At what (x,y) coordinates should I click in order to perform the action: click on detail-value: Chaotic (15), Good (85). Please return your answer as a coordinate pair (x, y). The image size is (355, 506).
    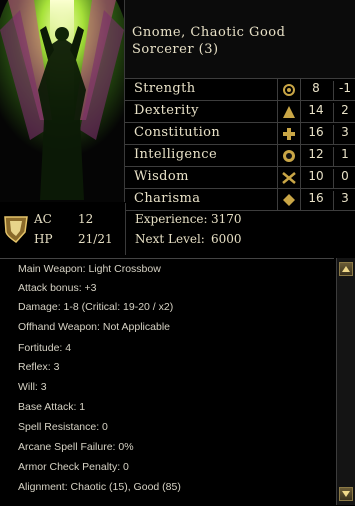
    Looking at the image, I should click on (125, 487).